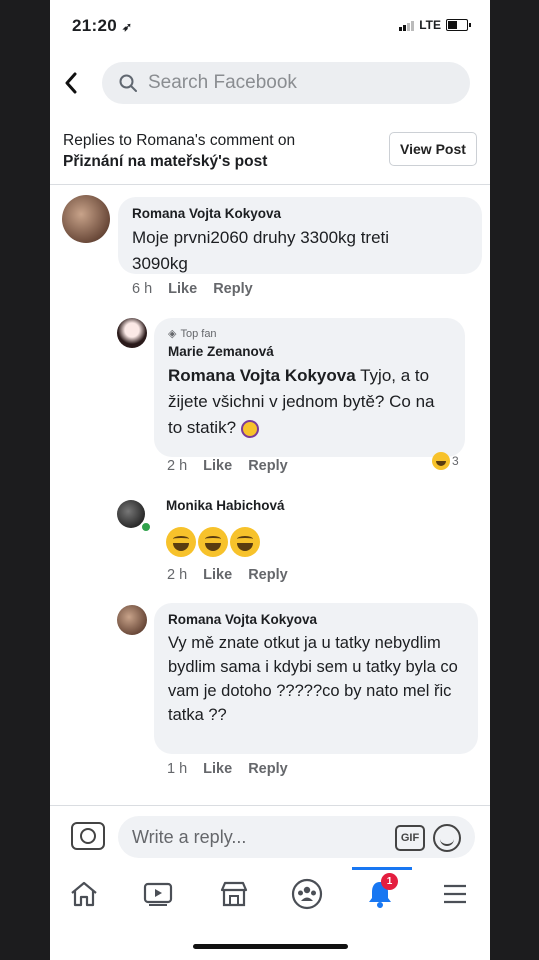 This screenshot has width=539, height=960. I want to click on top-fan-label: Top fan, so click(198, 333).